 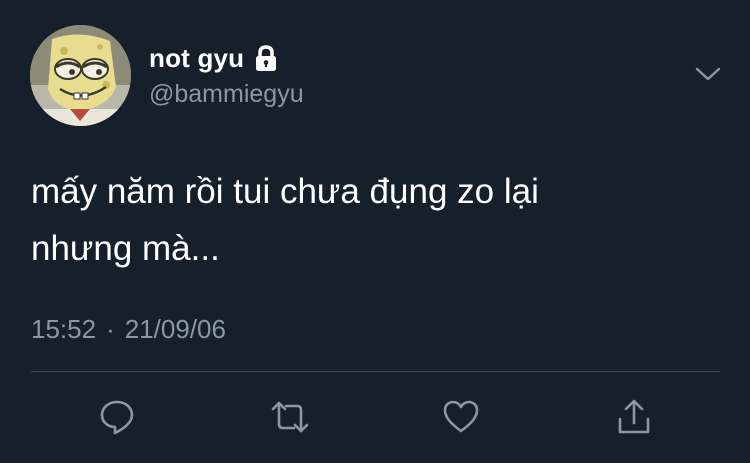 I want to click on chevron-down-icon, so click(x=708, y=74).